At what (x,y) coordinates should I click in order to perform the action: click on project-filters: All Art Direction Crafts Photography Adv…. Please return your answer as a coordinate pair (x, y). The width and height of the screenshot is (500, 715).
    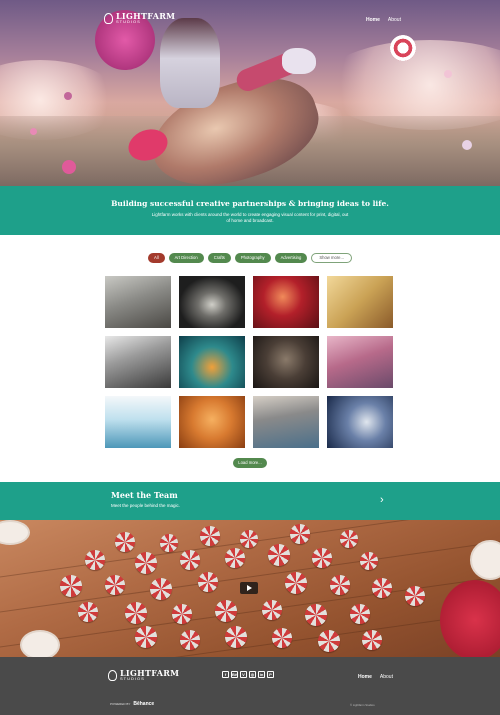
    Looking at the image, I should click on (250, 258).